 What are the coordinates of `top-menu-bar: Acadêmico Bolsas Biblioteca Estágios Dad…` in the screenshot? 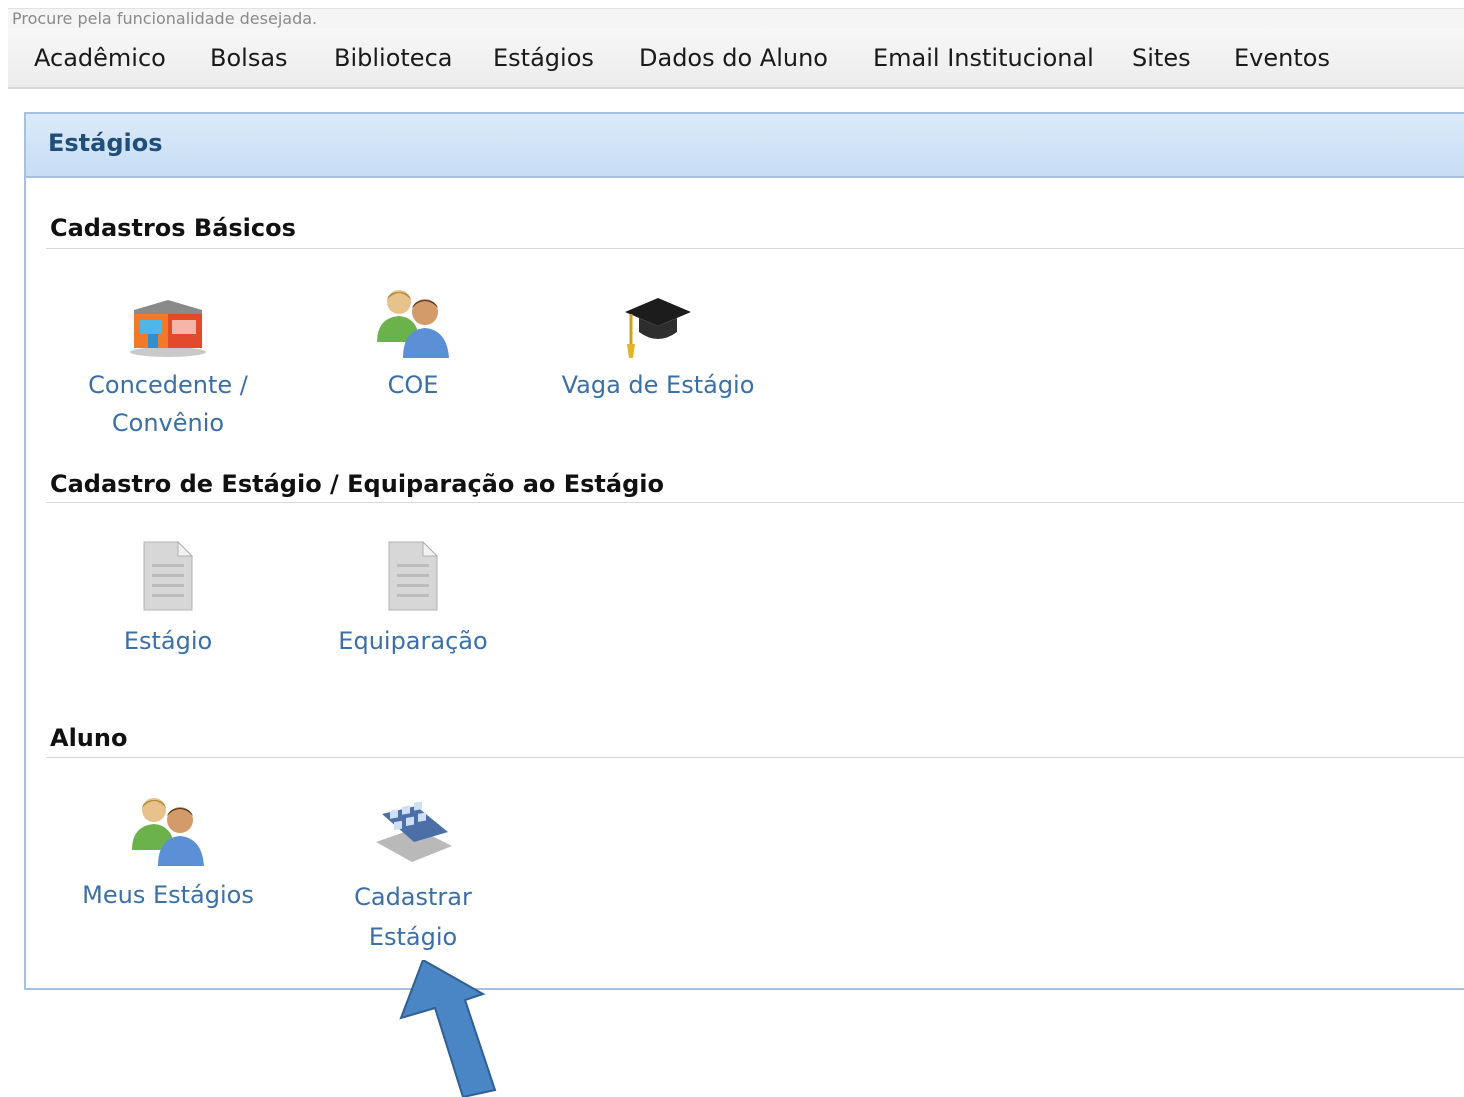 It's located at (736, 58).